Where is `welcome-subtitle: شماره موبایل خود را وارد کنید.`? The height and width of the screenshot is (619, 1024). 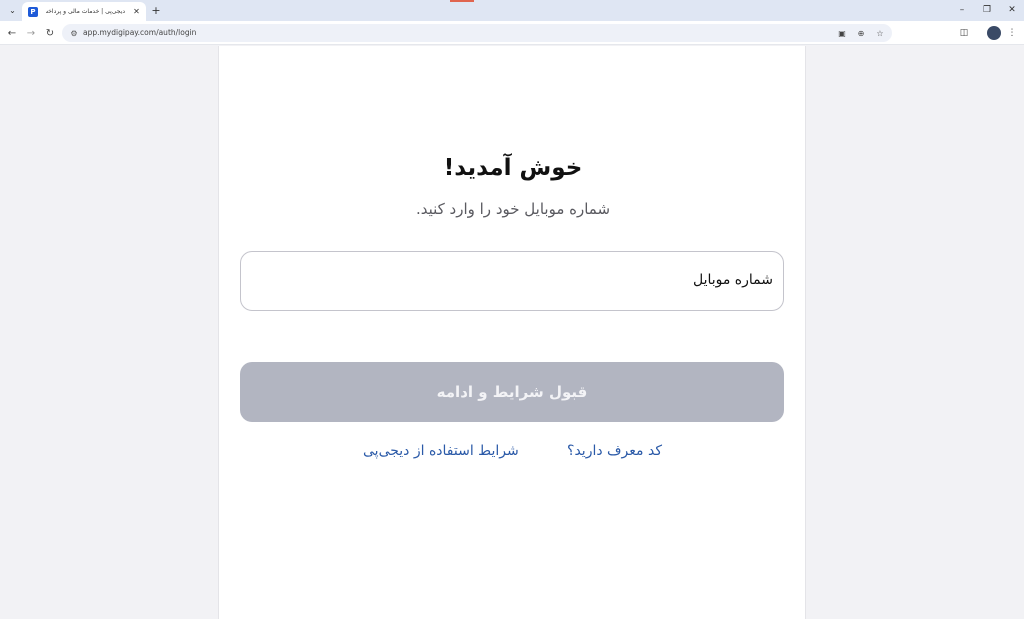
welcome-subtitle: شماره موبایل خود را وارد کنید. is located at coordinates (513, 209).